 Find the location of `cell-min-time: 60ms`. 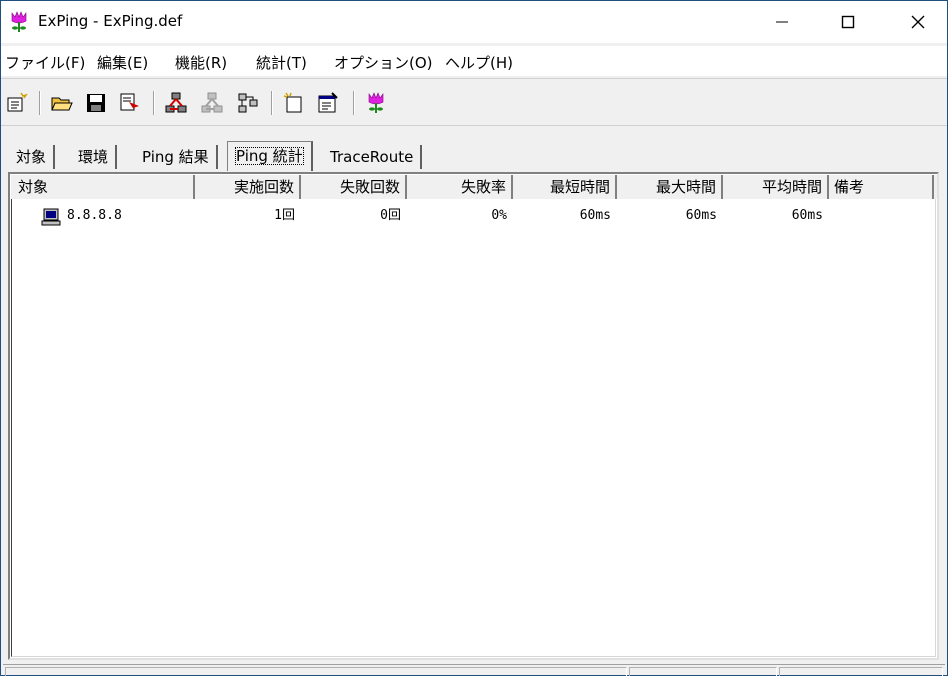

cell-min-time: 60ms is located at coordinates (595, 215).